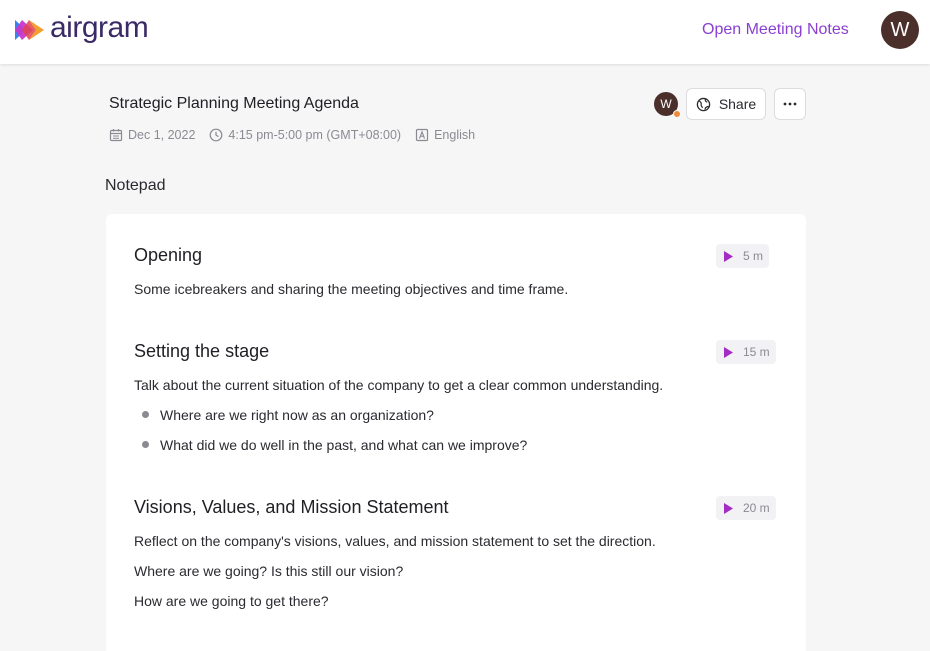 This screenshot has height=651, width=930. Describe the element at coordinates (168, 255) in the screenshot. I see `section-title-opening: Opening` at that location.